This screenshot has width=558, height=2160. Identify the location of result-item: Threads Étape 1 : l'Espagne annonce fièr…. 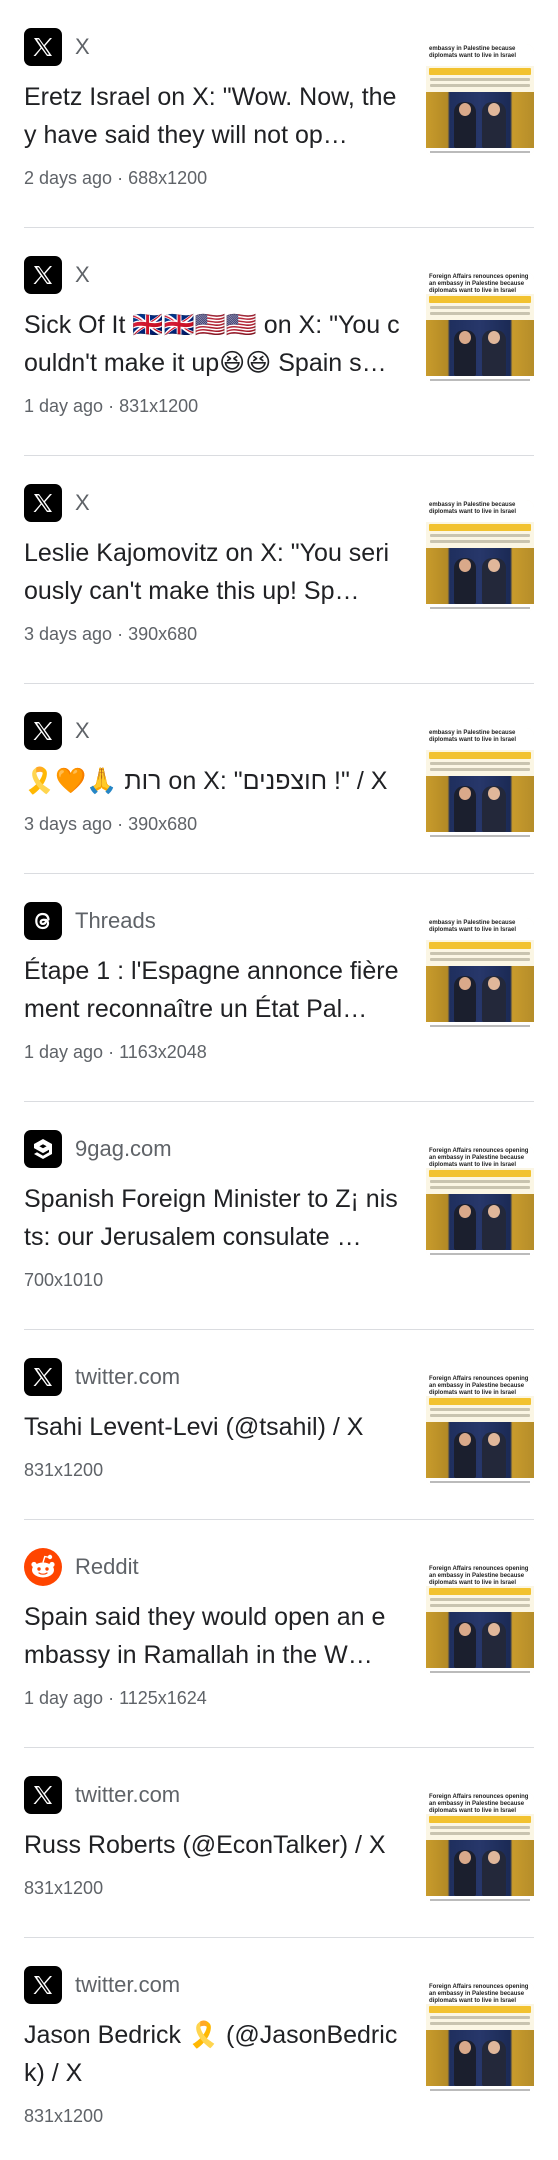
(279, 988).